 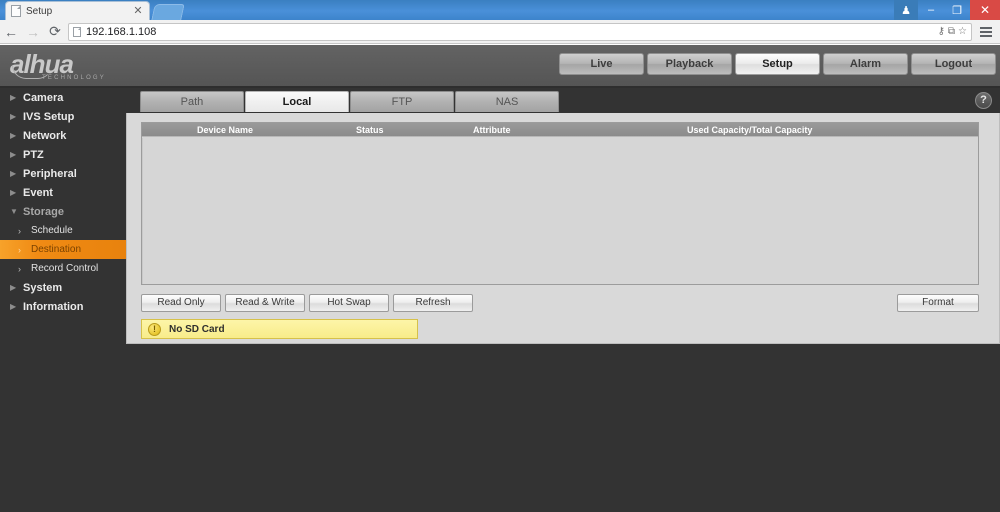 I want to click on reload-icon: ⟳, so click(x=55, y=32).